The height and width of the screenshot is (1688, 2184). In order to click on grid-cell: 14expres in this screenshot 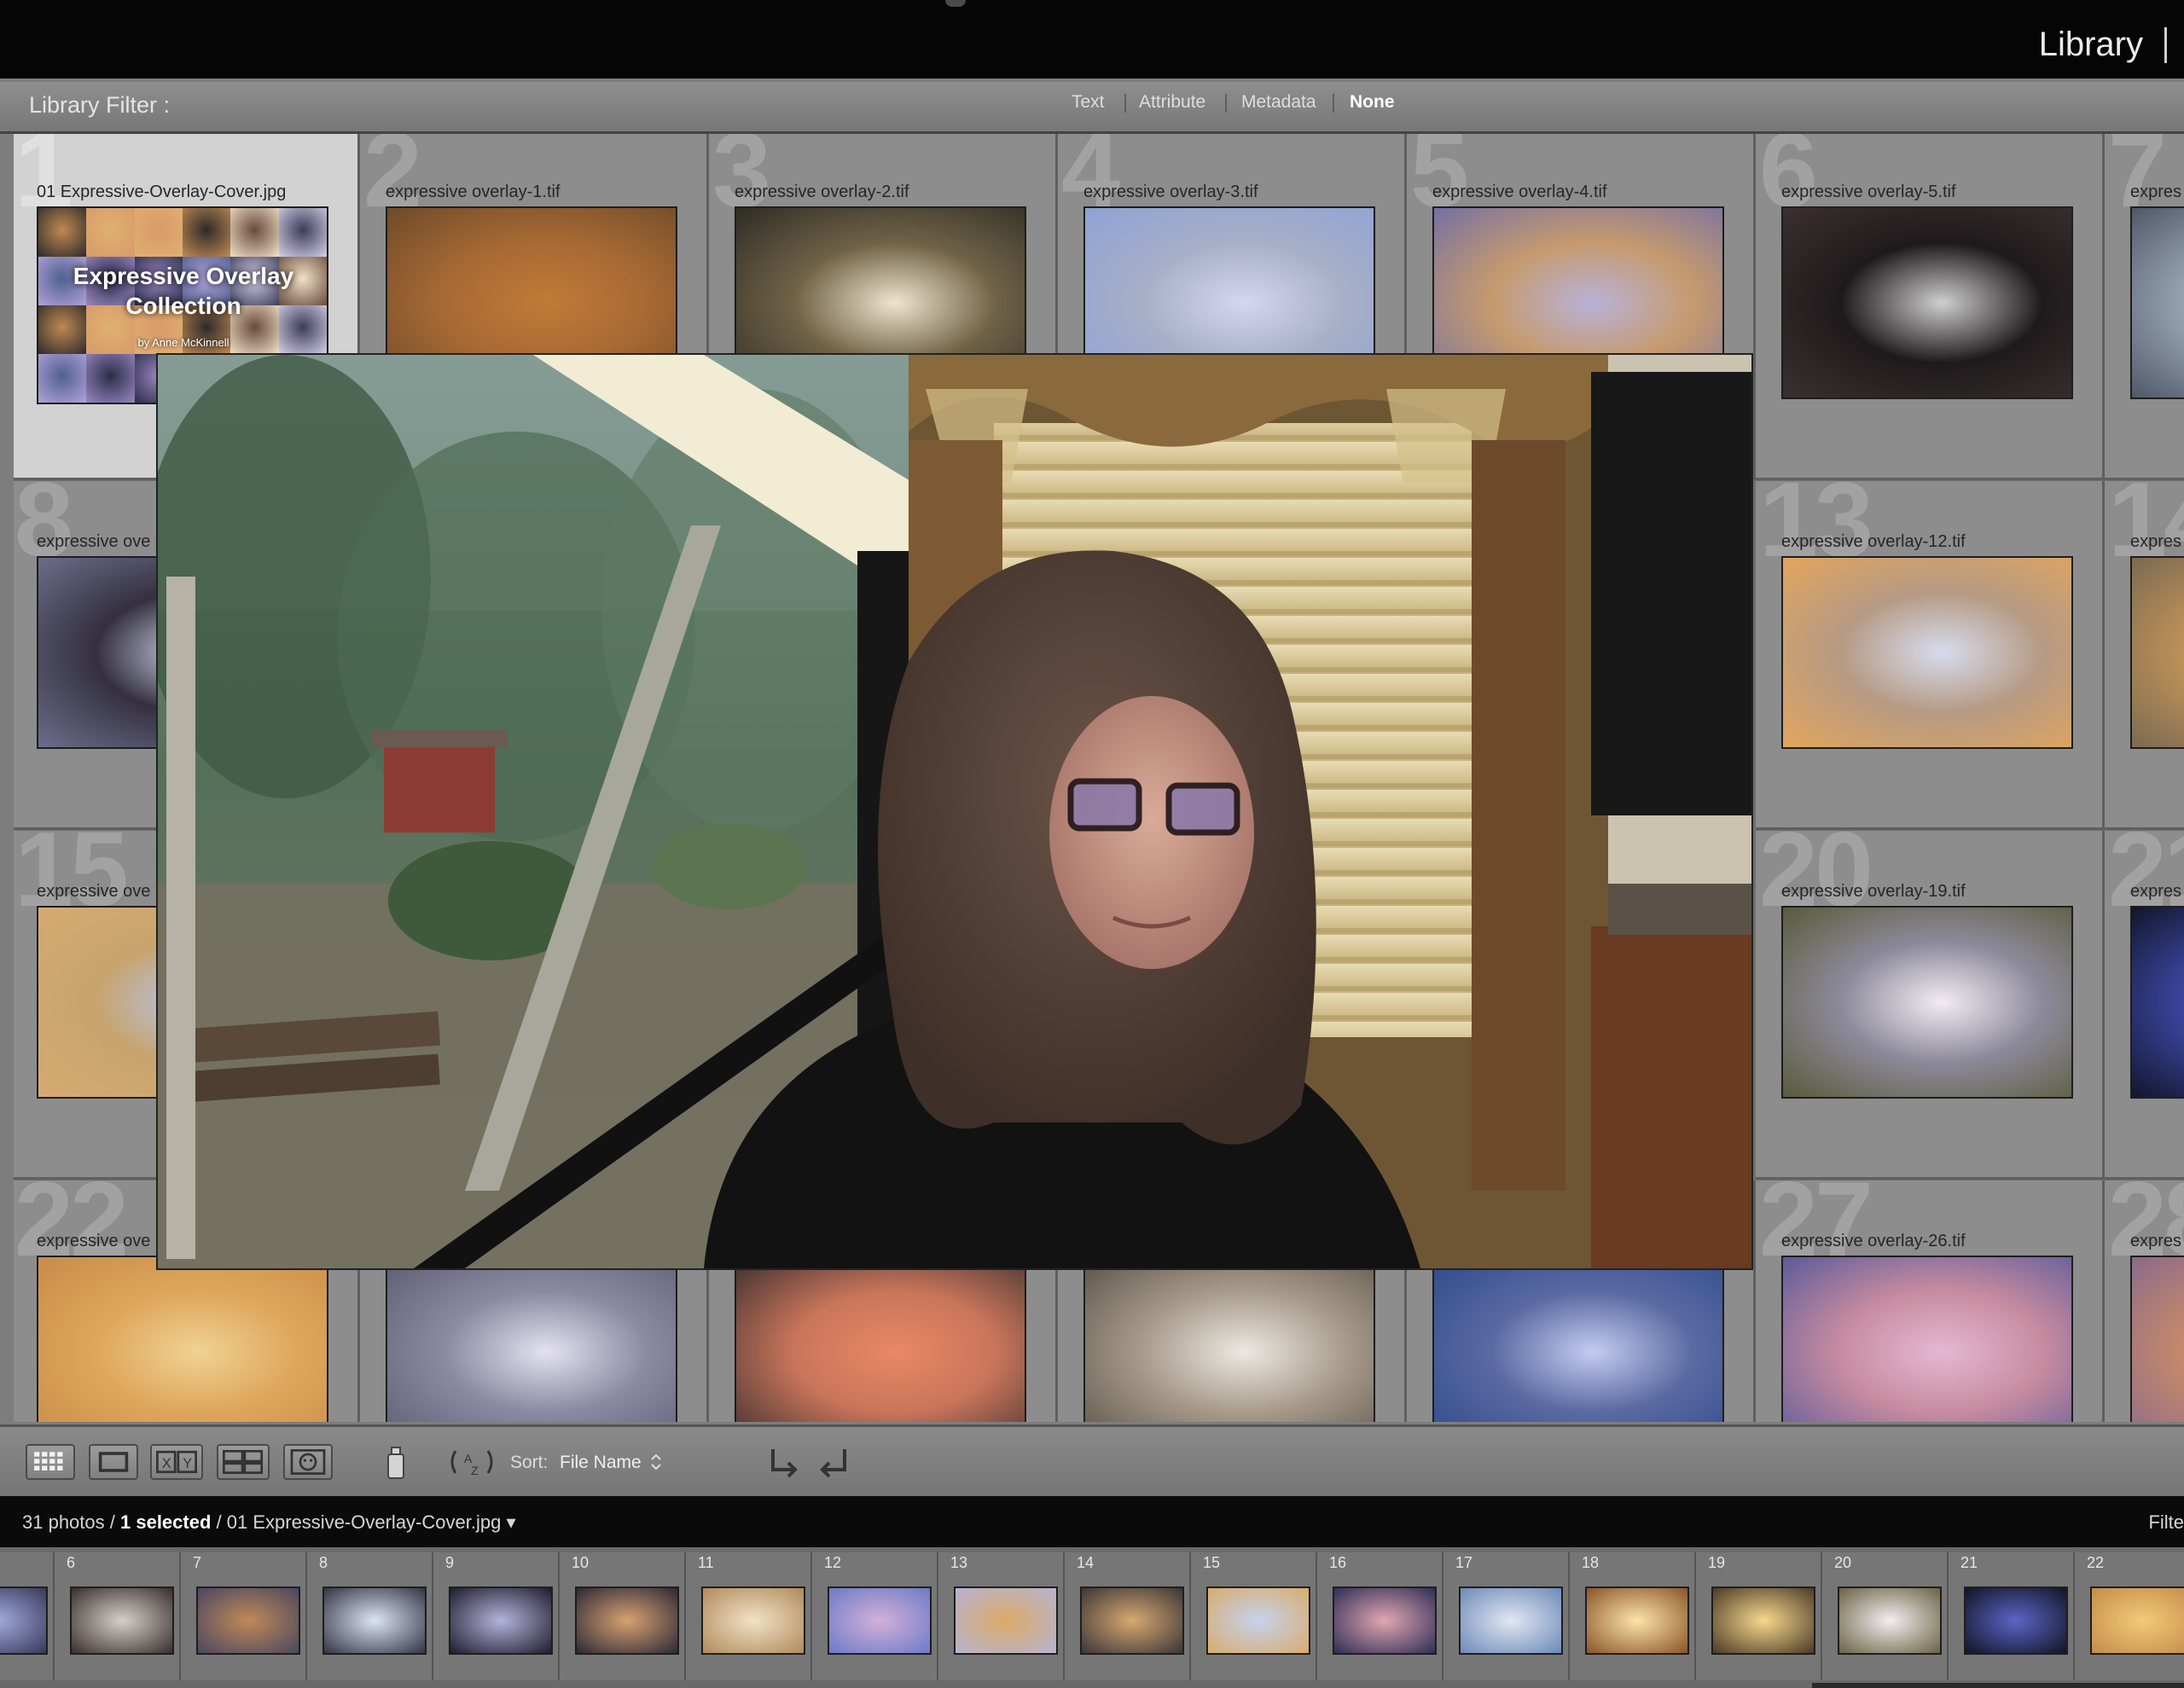, I will do `click(2145, 655)`.